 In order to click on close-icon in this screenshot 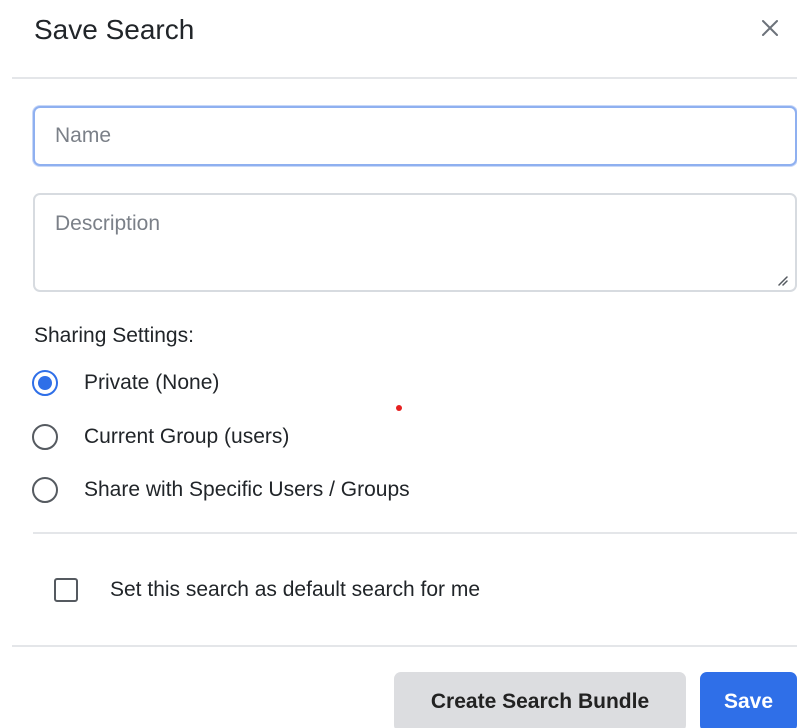, I will do `click(770, 28)`.